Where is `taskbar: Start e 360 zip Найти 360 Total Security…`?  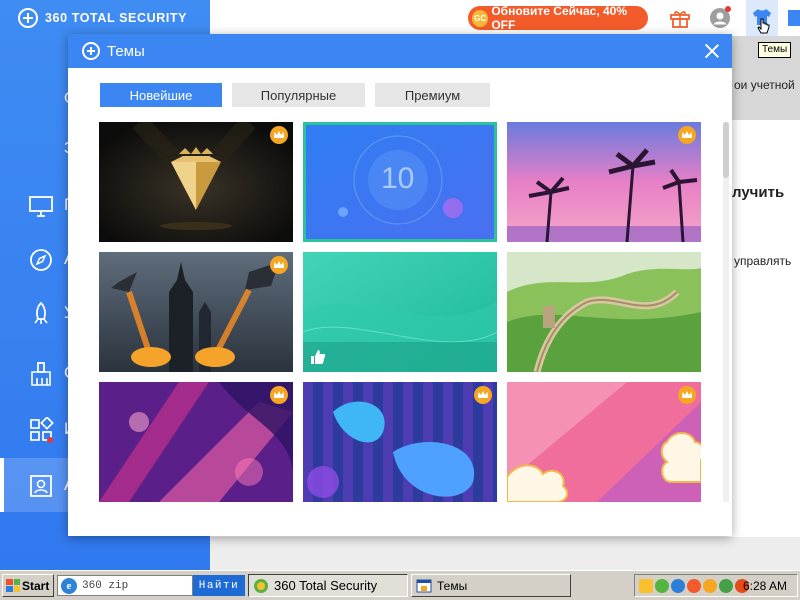 taskbar: Start e 360 zip Найти 360 Total Security… is located at coordinates (400, 585).